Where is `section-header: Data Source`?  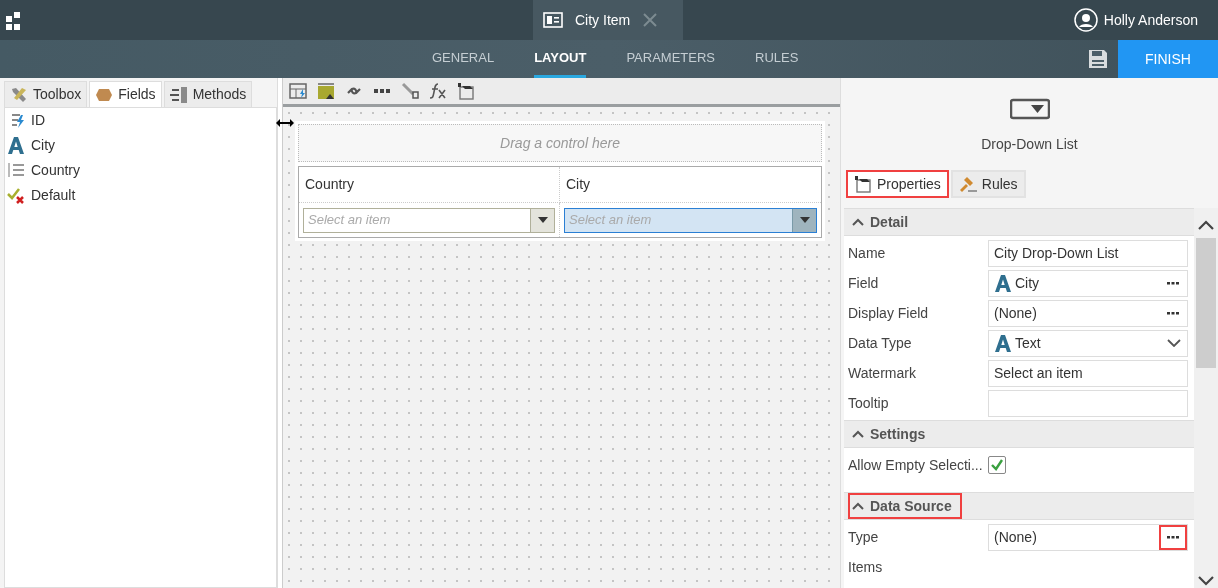 section-header: Data Source is located at coordinates (905, 506).